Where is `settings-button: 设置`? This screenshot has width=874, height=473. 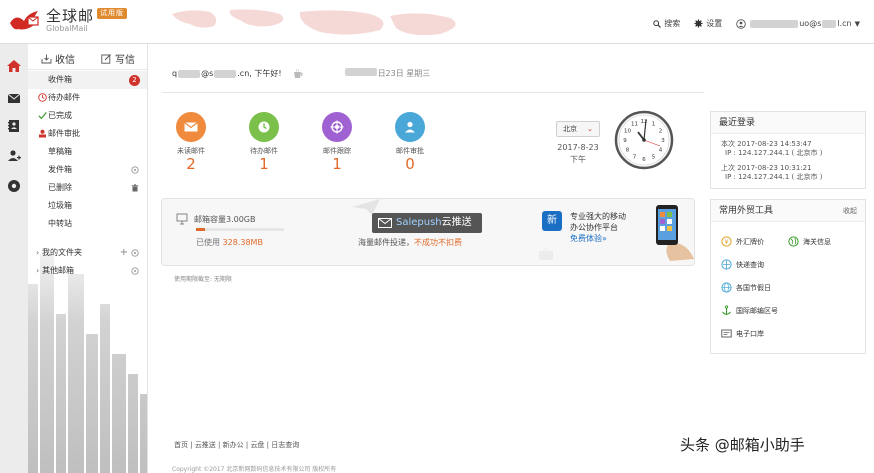
settings-button: 设置 is located at coordinates (708, 23).